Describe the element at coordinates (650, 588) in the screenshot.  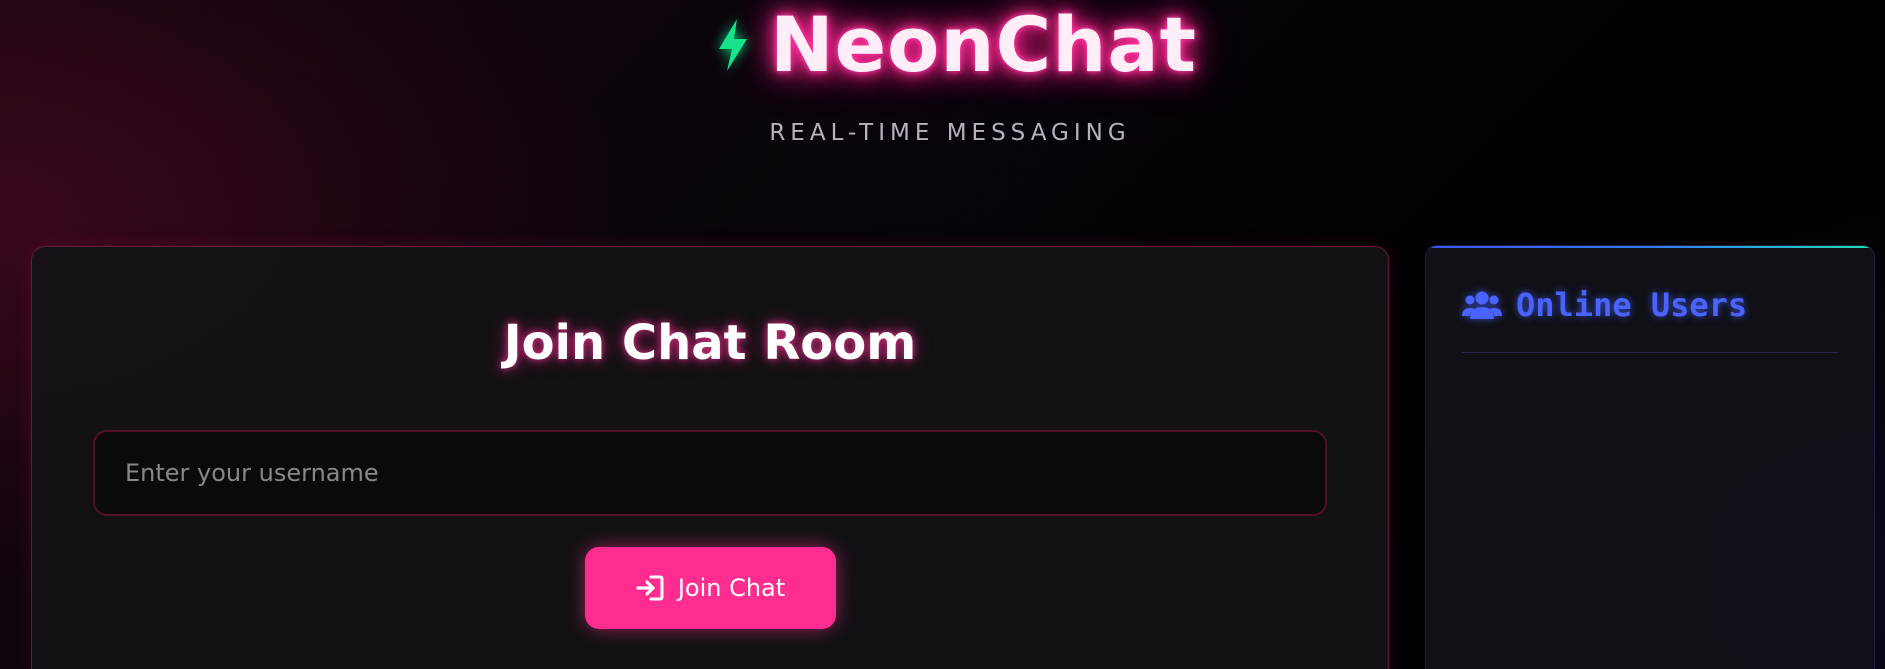
I see `sign-in-icon` at that location.